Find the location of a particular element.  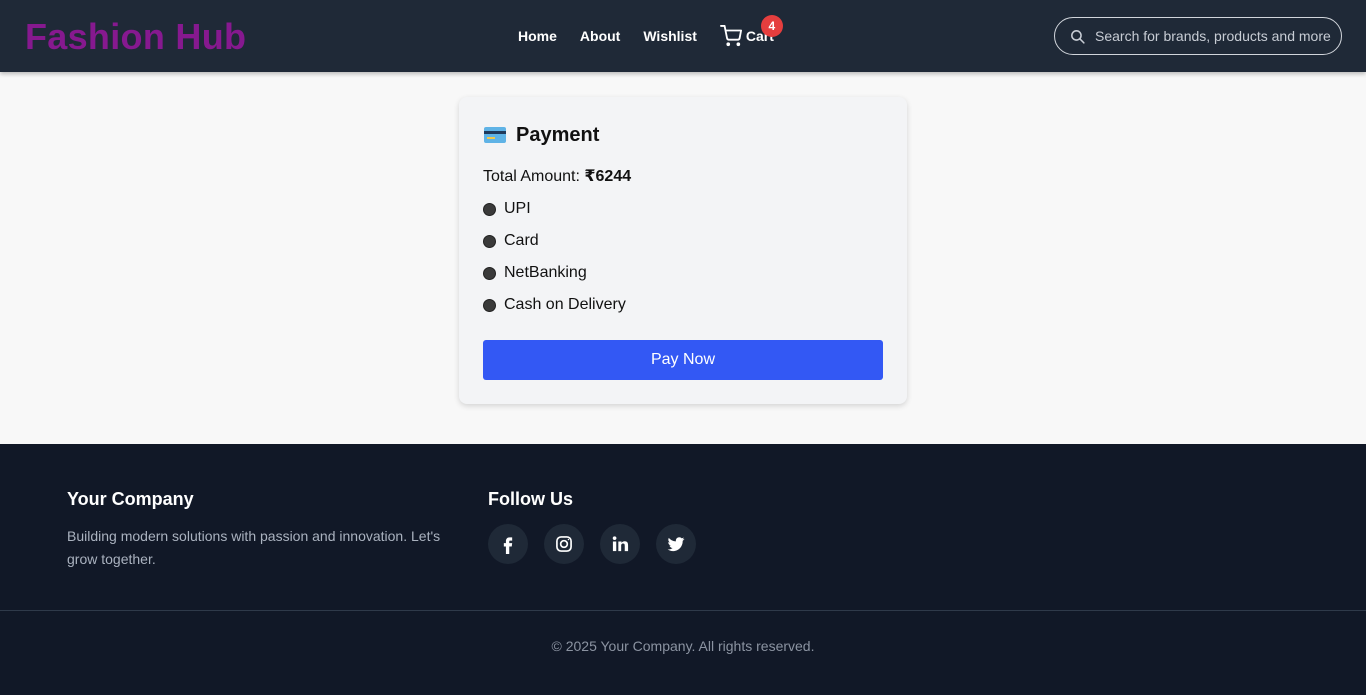

linkedin-icon is located at coordinates (620, 544).